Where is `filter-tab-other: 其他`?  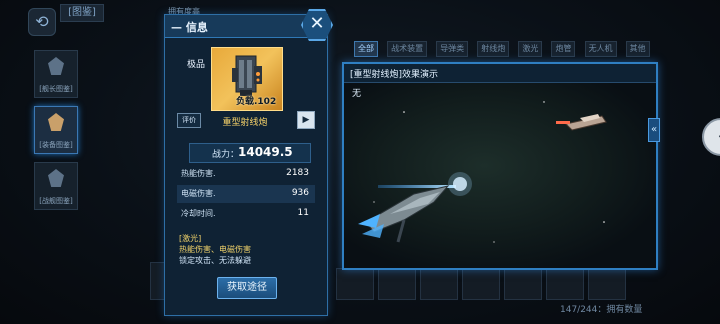
filter-tab-other: 其他 is located at coordinates (637, 49).